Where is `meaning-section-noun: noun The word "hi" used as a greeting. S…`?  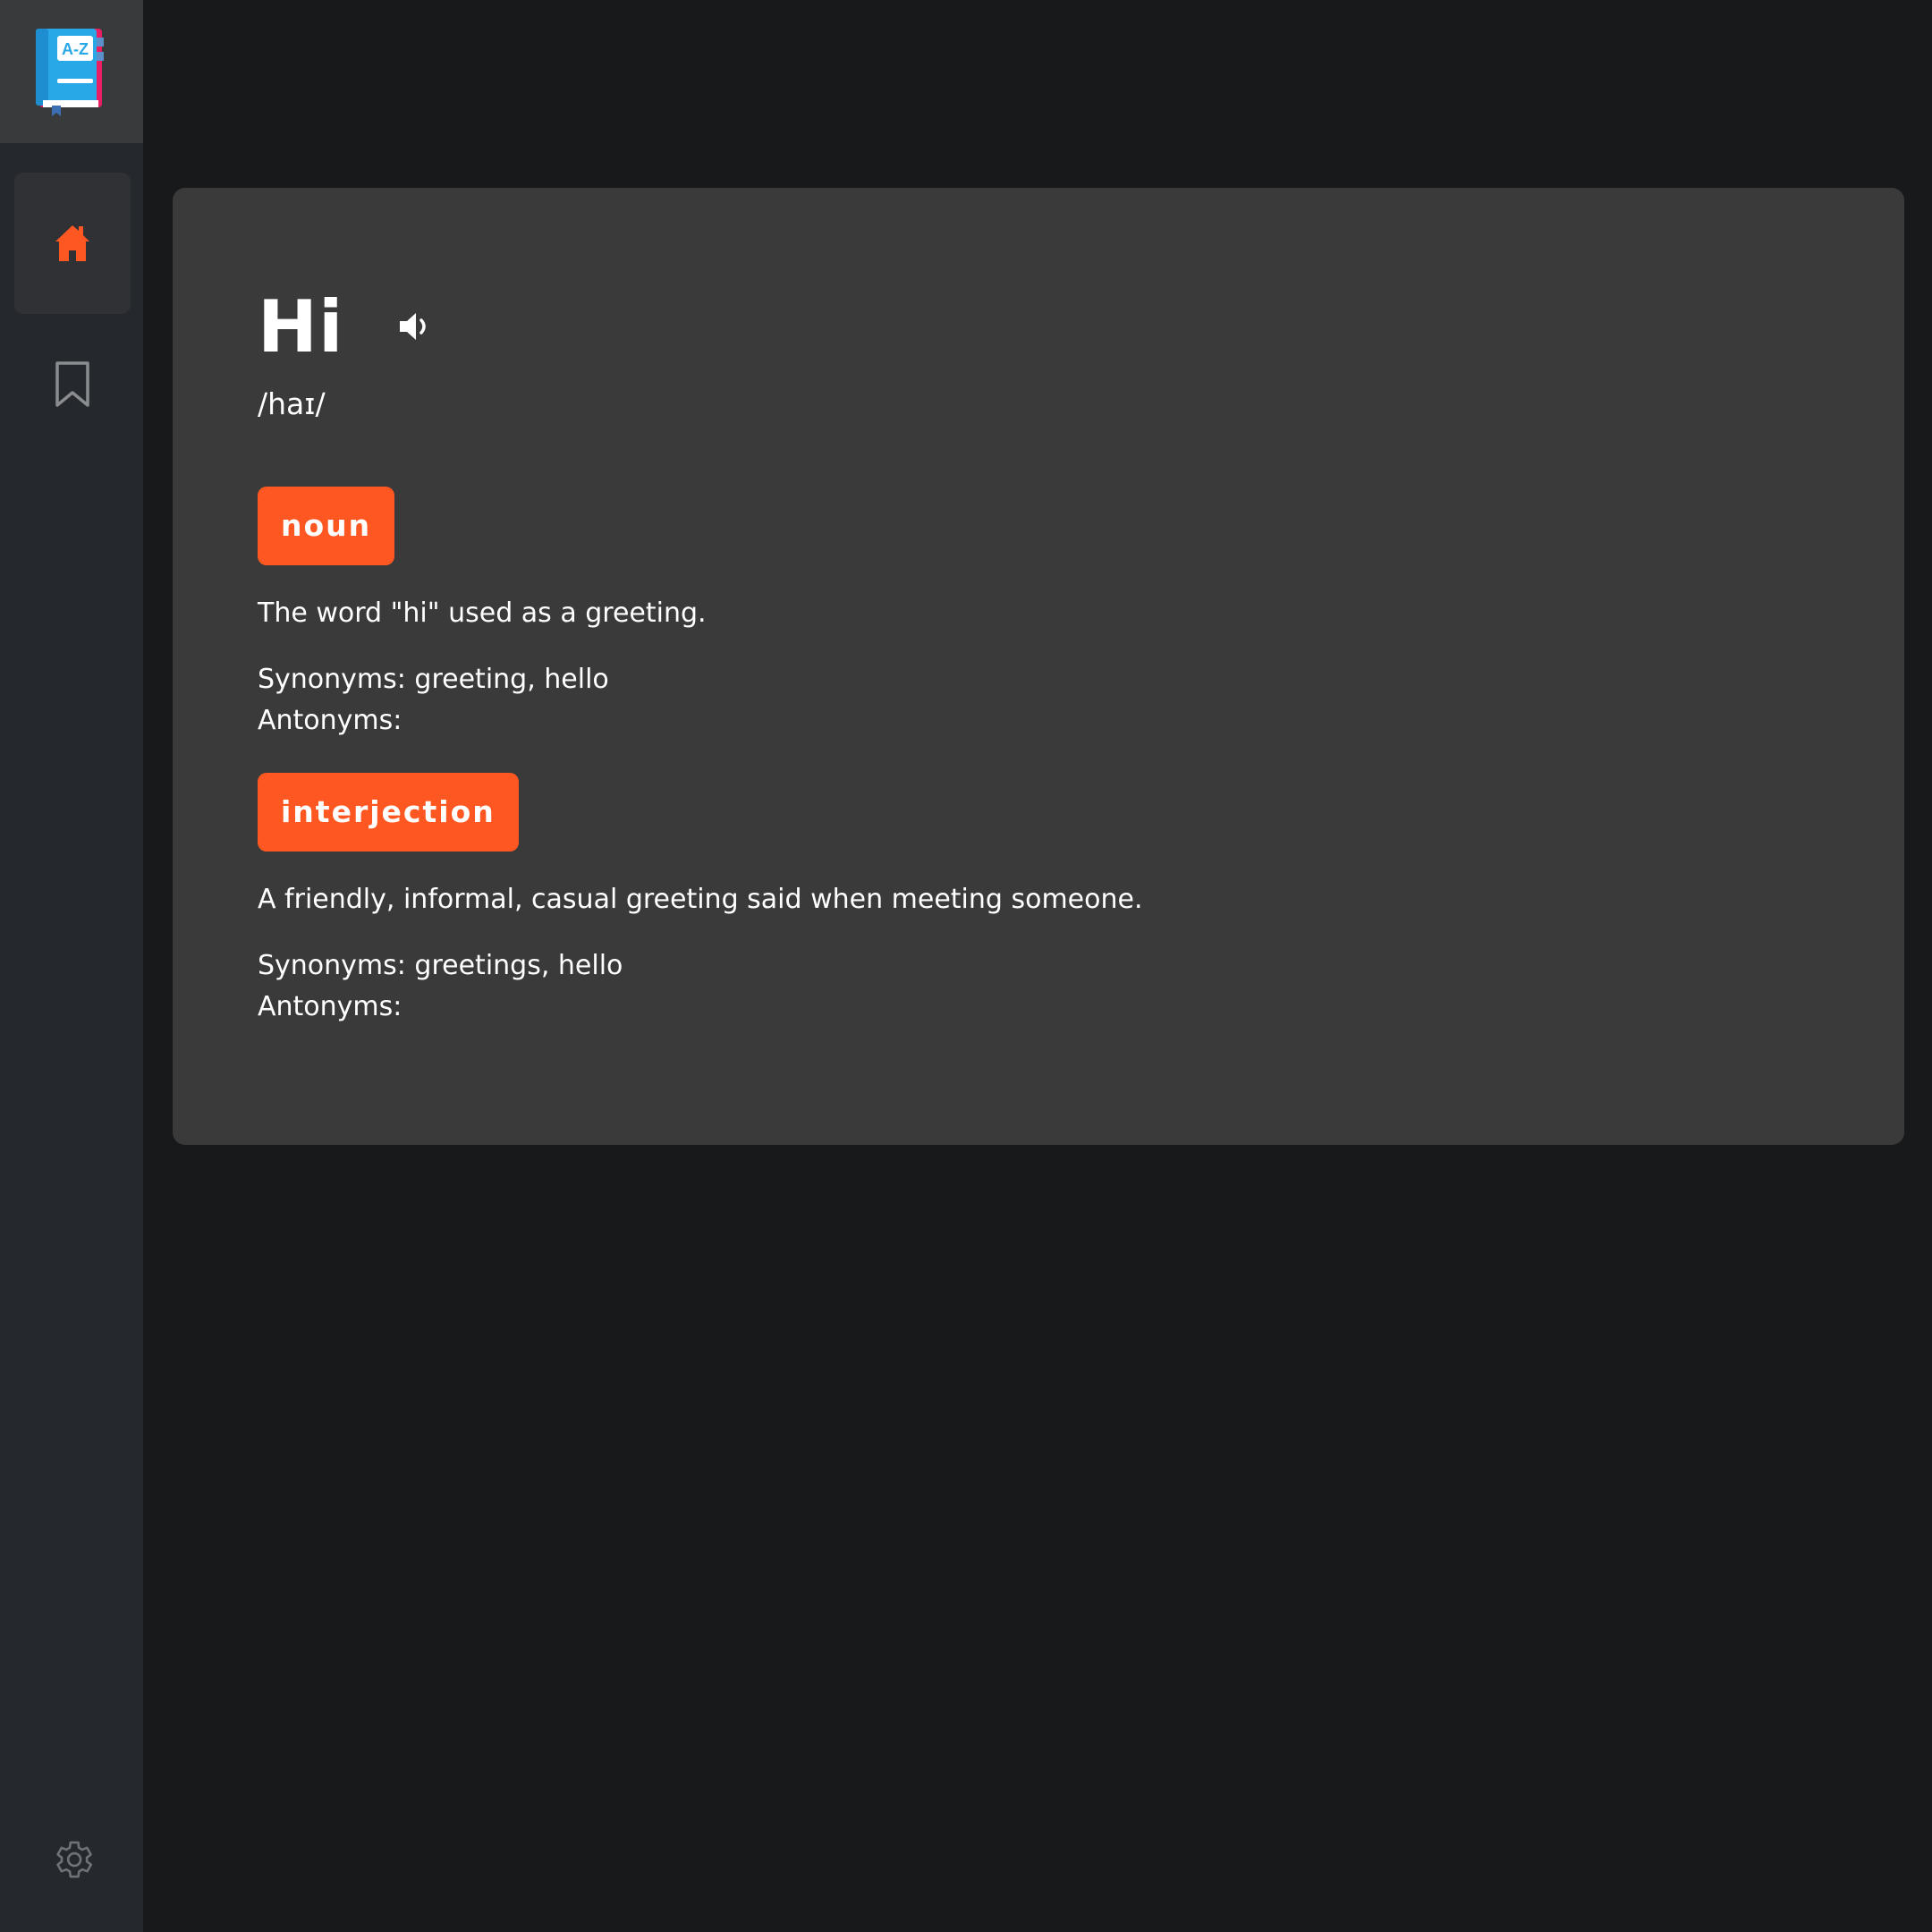
meaning-section-noun: noun The word "hi" used as a greeting. S… is located at coordinates (482, 614).